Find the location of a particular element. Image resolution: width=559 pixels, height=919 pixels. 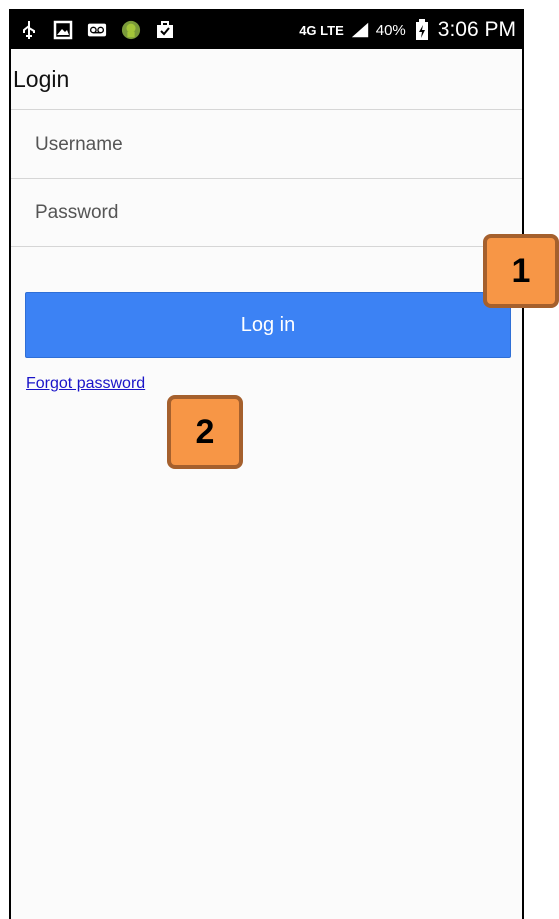

android-icon is located at coordinates (131, 30).